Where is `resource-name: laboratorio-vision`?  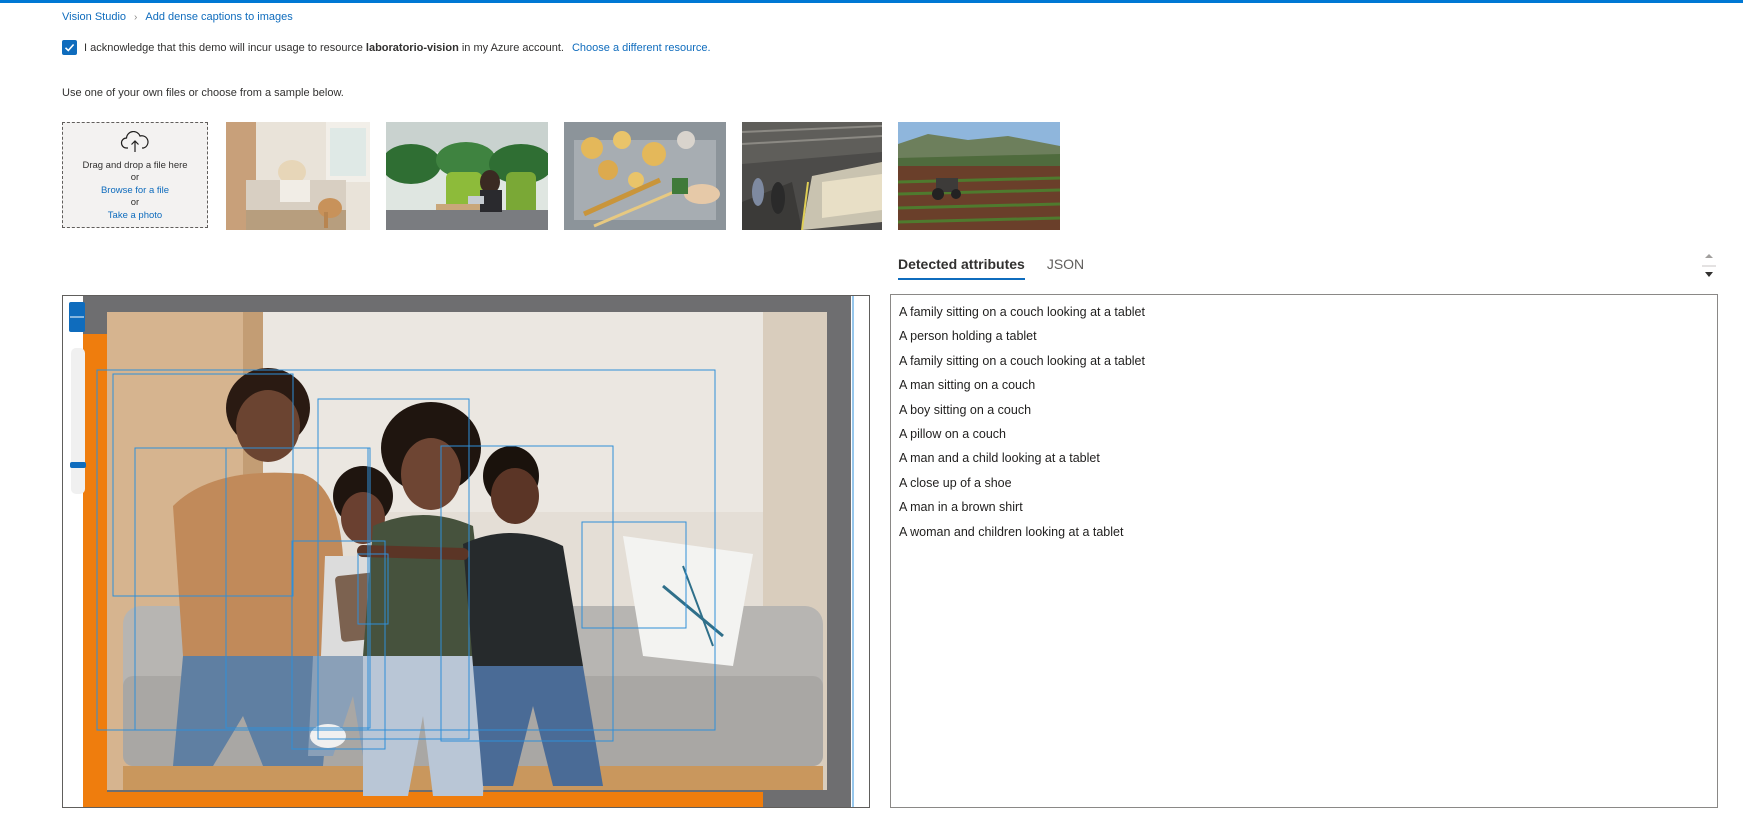 resource-name: laboratorio-vision is located at coordinates (412, 47).